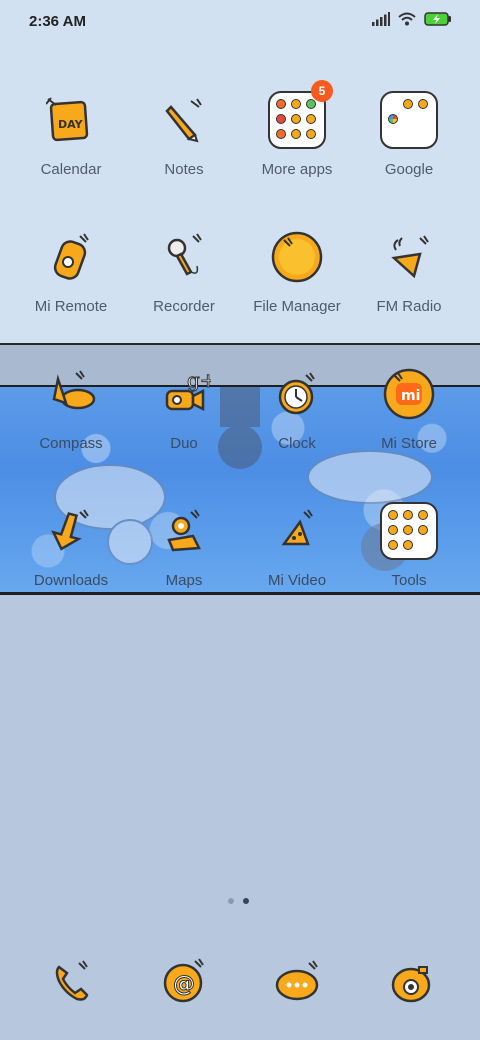 The width and height of the screenshot is (480, 1040). What do you see at coordinates (184, 169) in the screenshot?
I see `app-label: Notes` at bounding box center [184, 169].